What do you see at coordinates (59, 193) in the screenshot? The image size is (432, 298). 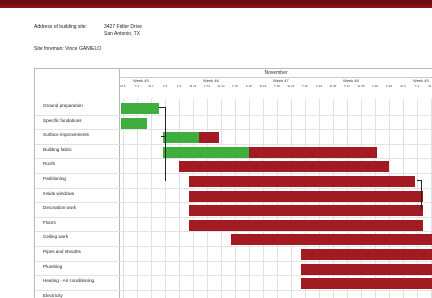 I see `task-label: Inside windows` at bounding box center [59, 193].